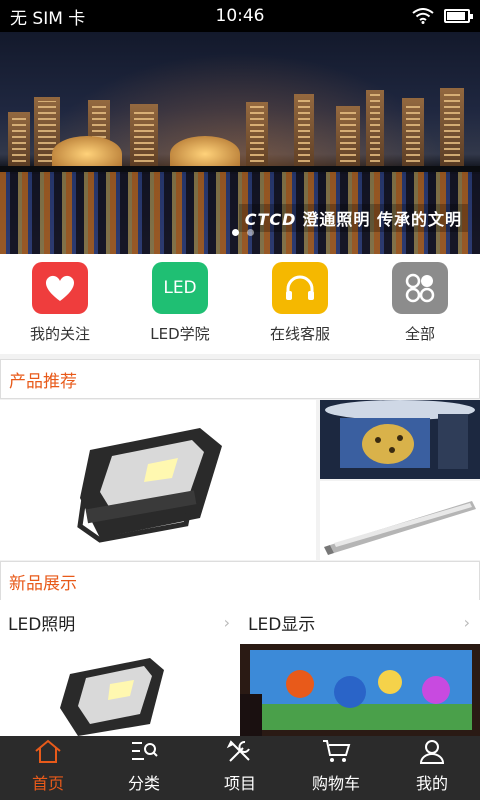 Image resolution: width=480 pixels, height=800 pixels. I want to click on quick-item-favorites: 我的关注, so click(60, 304).